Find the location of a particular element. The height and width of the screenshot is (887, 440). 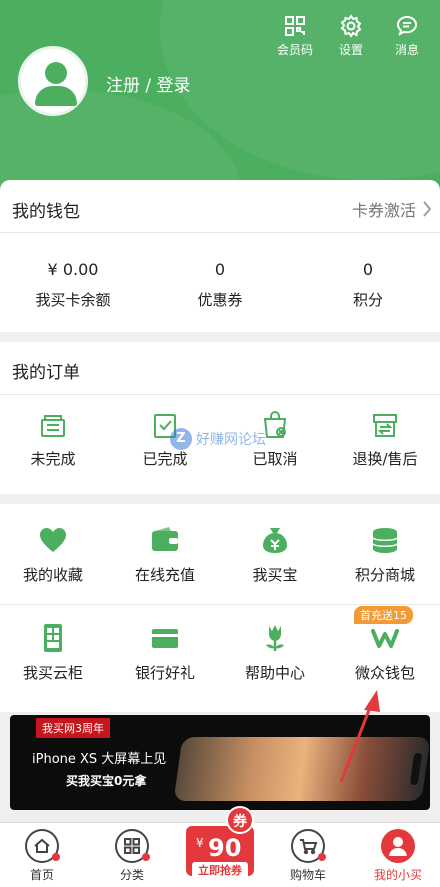

header-actions: 会员码 设置 消息 is located at coordinates (351, 36).